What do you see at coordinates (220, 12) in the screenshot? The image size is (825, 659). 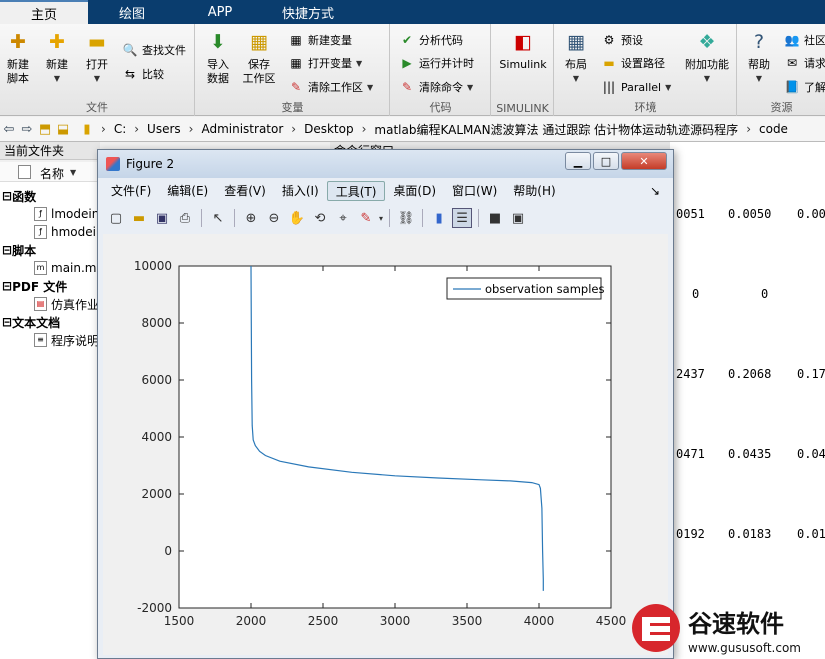 I see `tab-apps: APP` at bounding box center [220, 12].